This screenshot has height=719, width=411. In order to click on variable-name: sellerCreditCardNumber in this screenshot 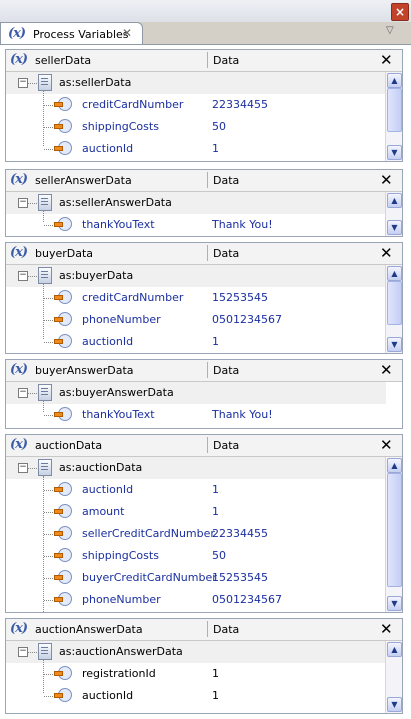, I will do `click(148, 533)`.